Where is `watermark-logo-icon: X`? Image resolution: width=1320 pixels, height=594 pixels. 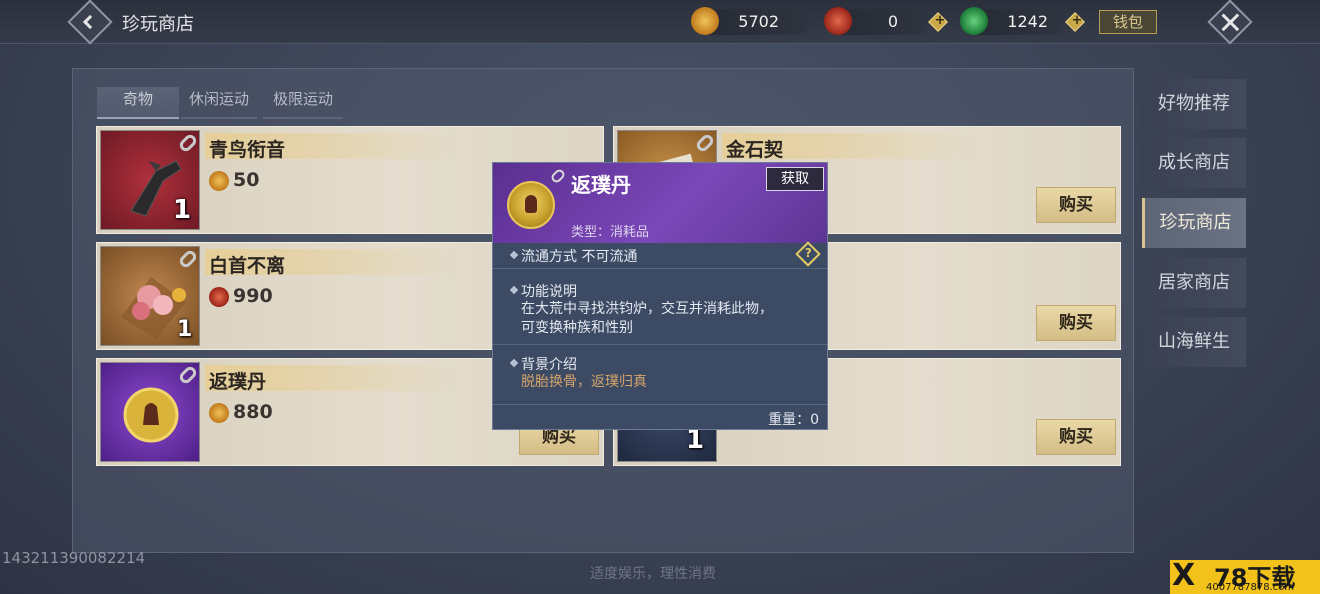 watermark-logo-icon: X is located at coordinates (1184, 575).